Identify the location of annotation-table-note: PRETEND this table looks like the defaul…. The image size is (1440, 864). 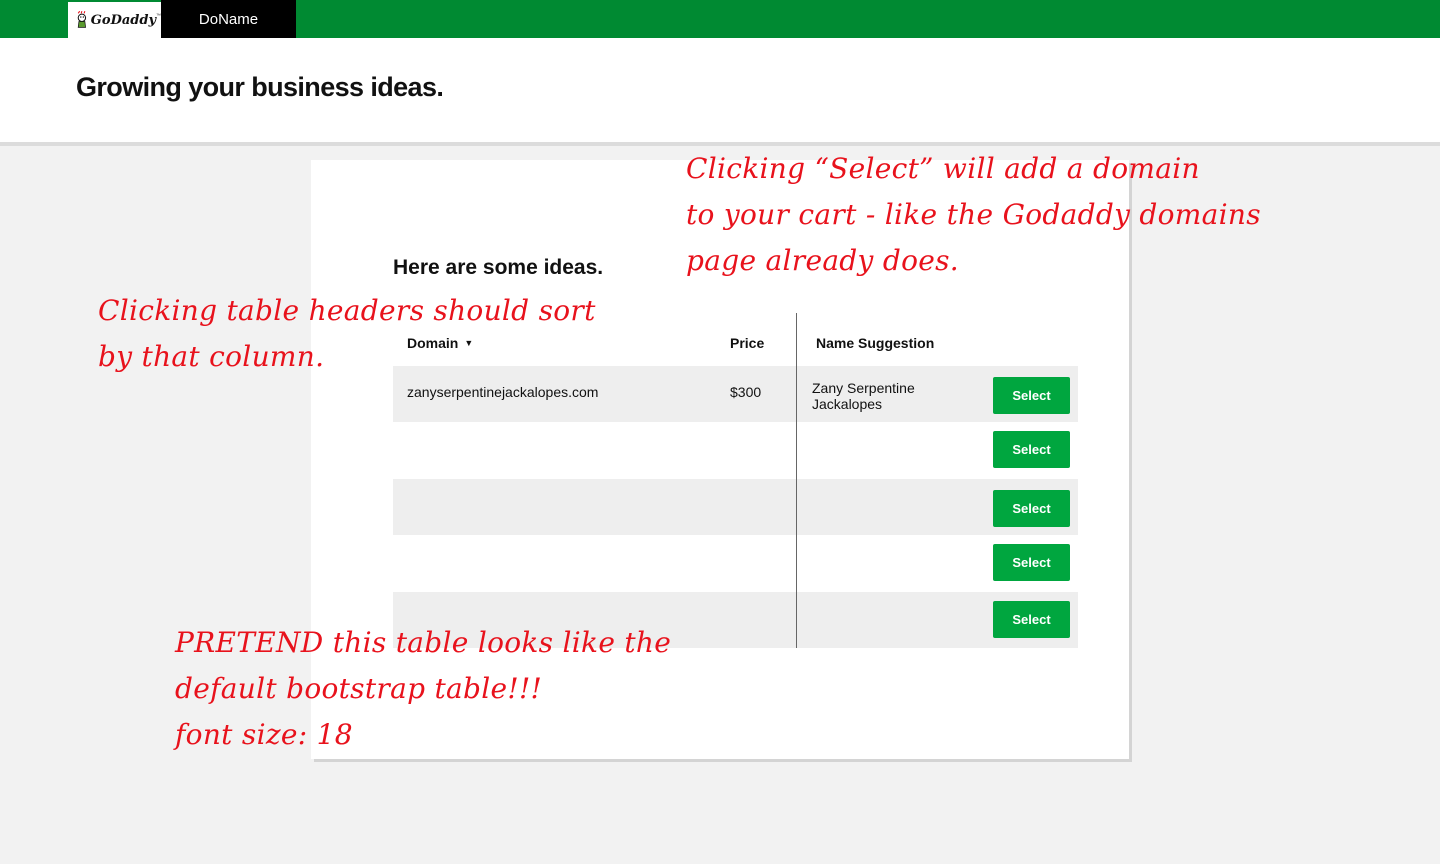
(423, 688).